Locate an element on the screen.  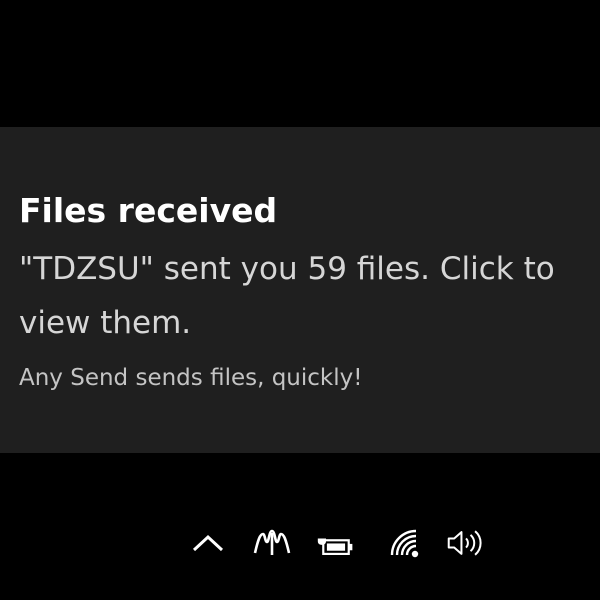
notification-attribution: Any Send sends files, quickly! is located at coordinates (191, 378).